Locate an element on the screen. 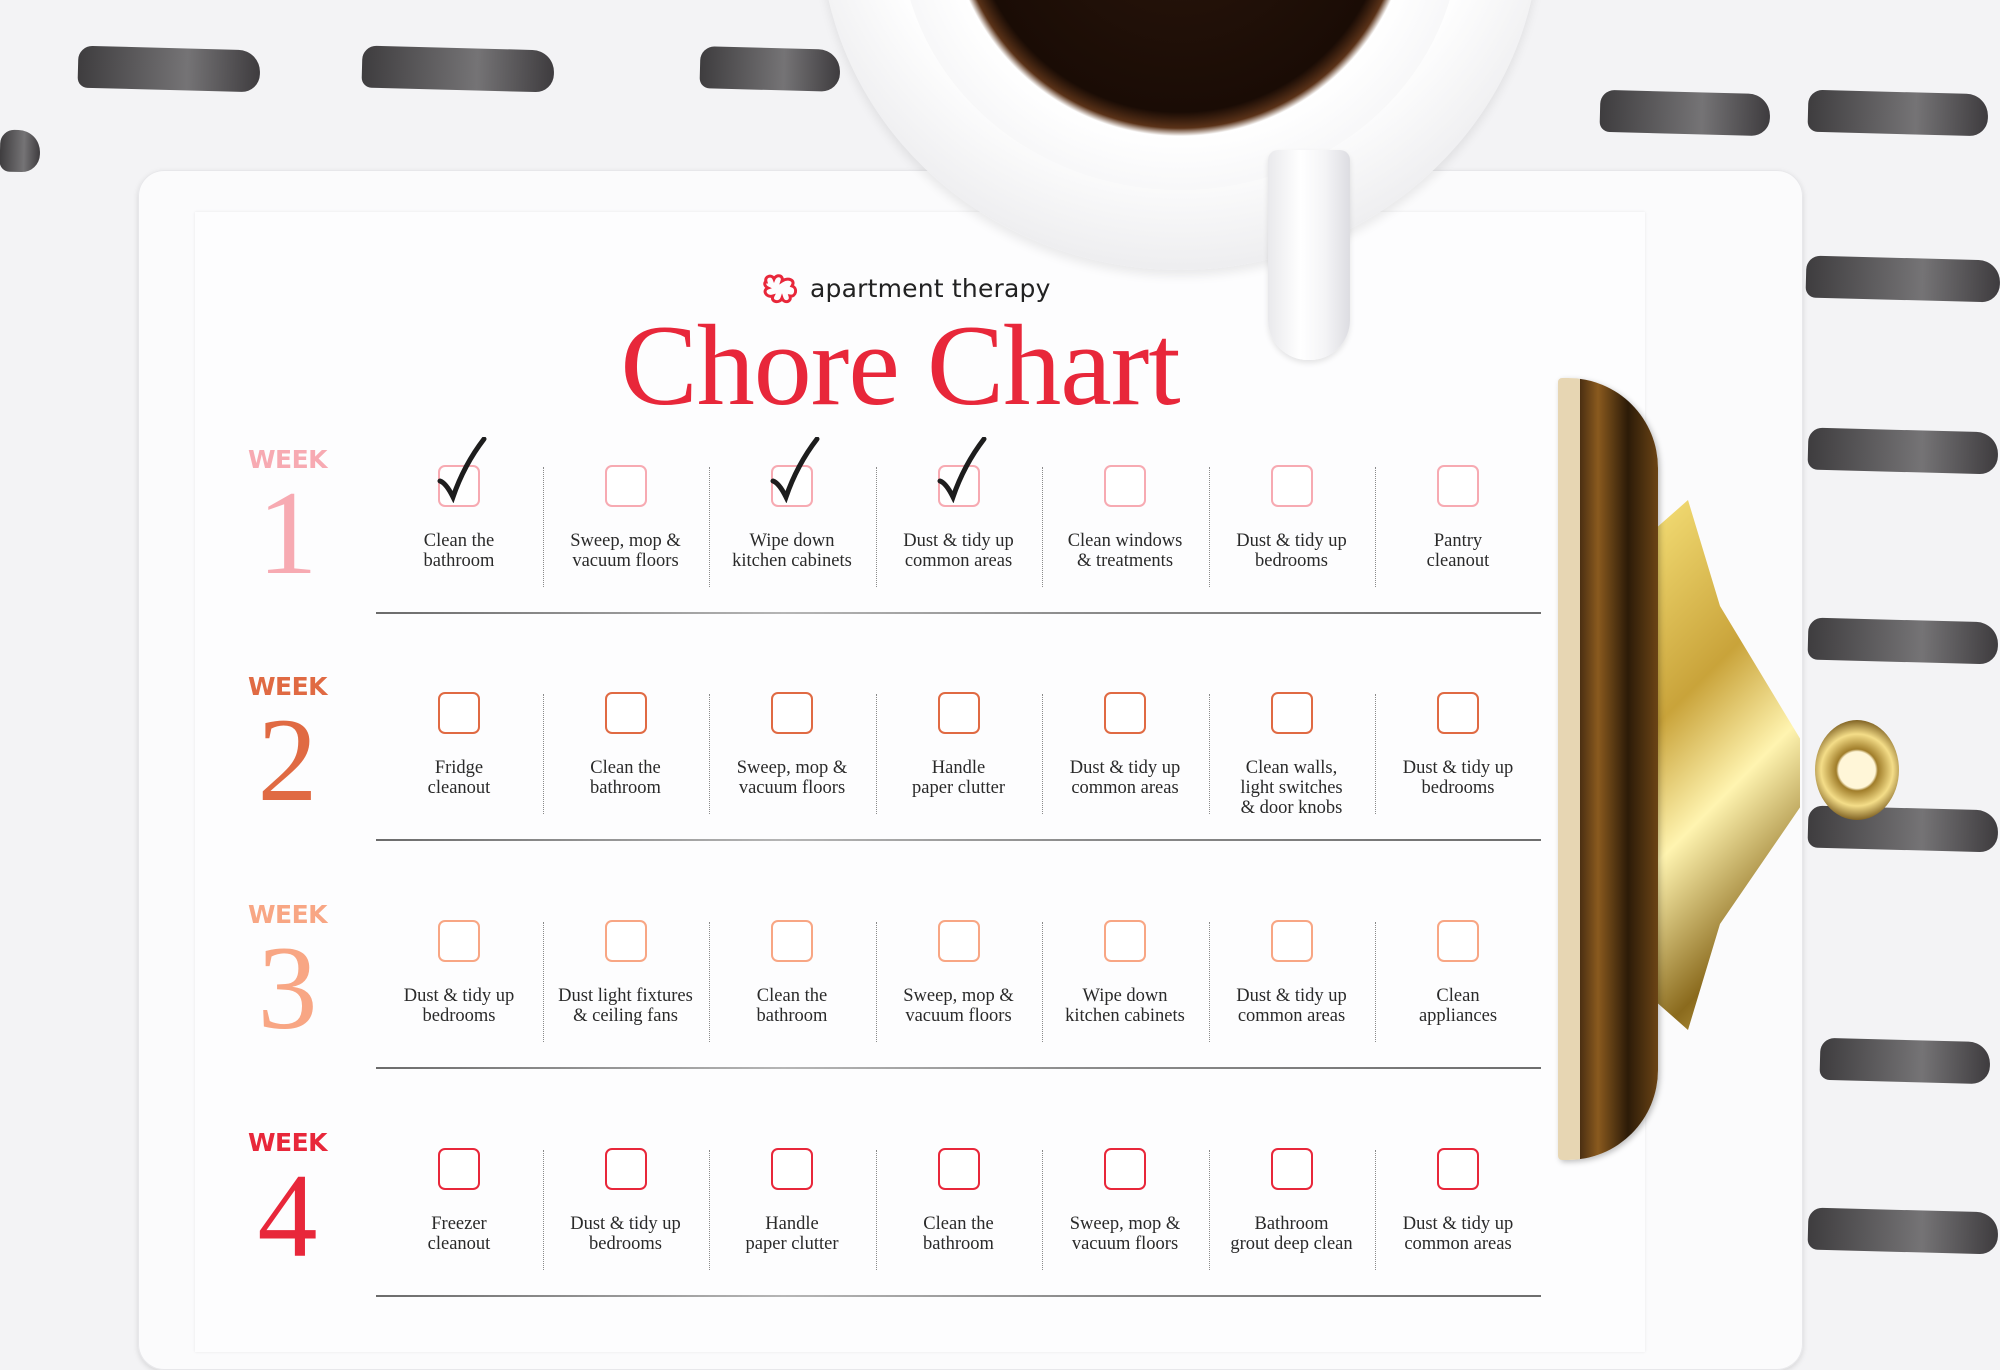  chore-label: Clean appliances is located at coordinates (1458, 1006).